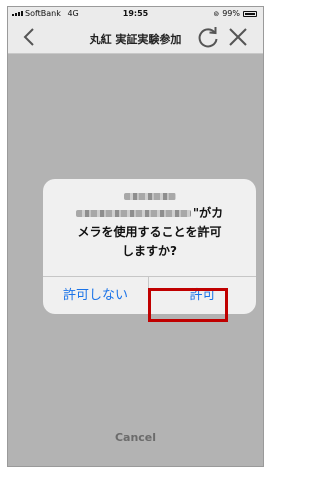  What do you see at coordinates (238, 37) in the screenshot?
I see `close-icon` at bounding box center [238, 37].